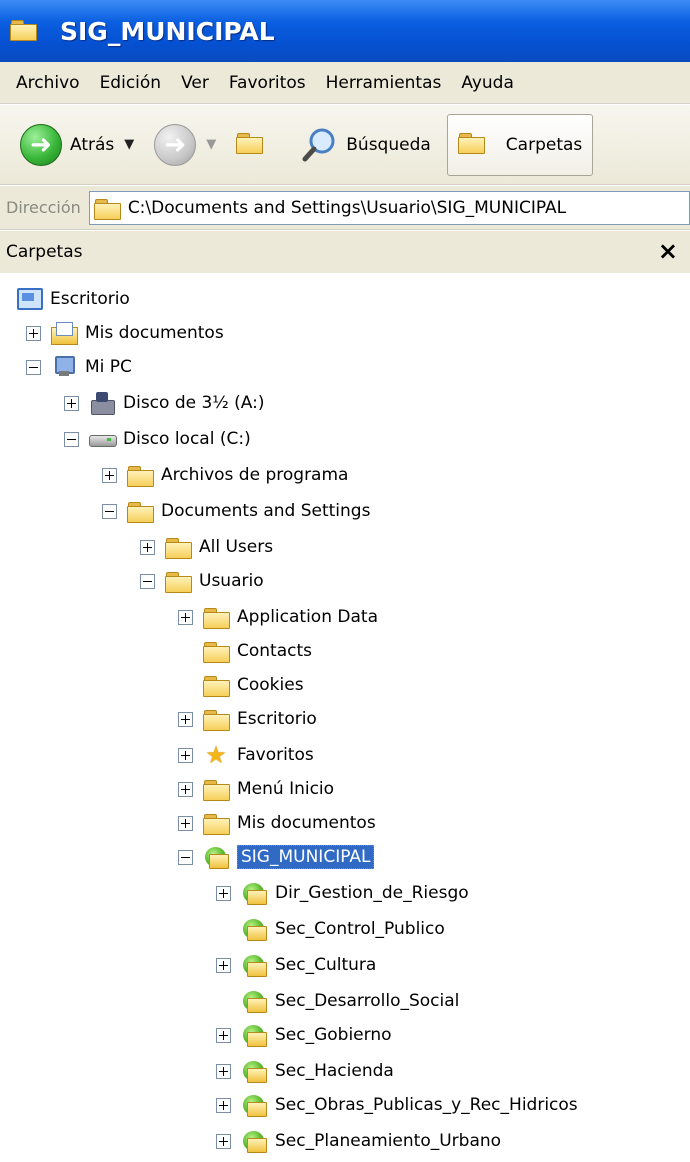  I want to click on tree-item-label: Sec_Planeamiento_Urbano, so click(388, 1141).